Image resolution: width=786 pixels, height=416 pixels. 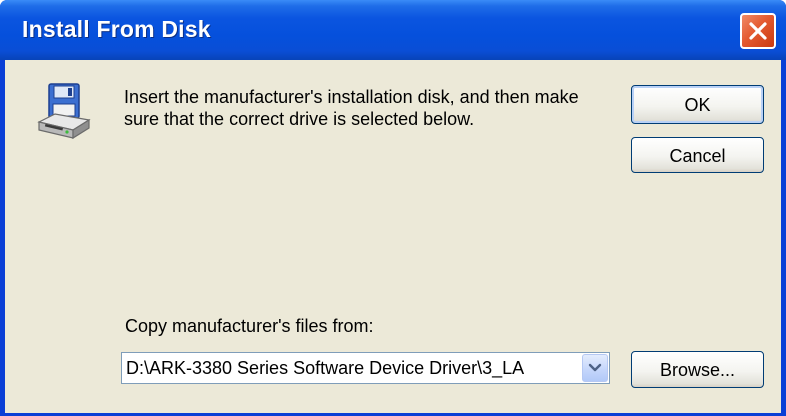 I want to click on chevron-down-icon, so click(x=595, y=367).